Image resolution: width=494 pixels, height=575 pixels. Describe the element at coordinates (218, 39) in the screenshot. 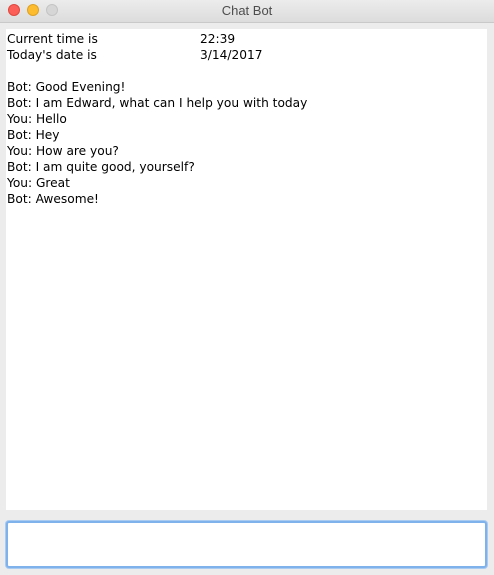

I see `current-time-value: 22:39` at that location.